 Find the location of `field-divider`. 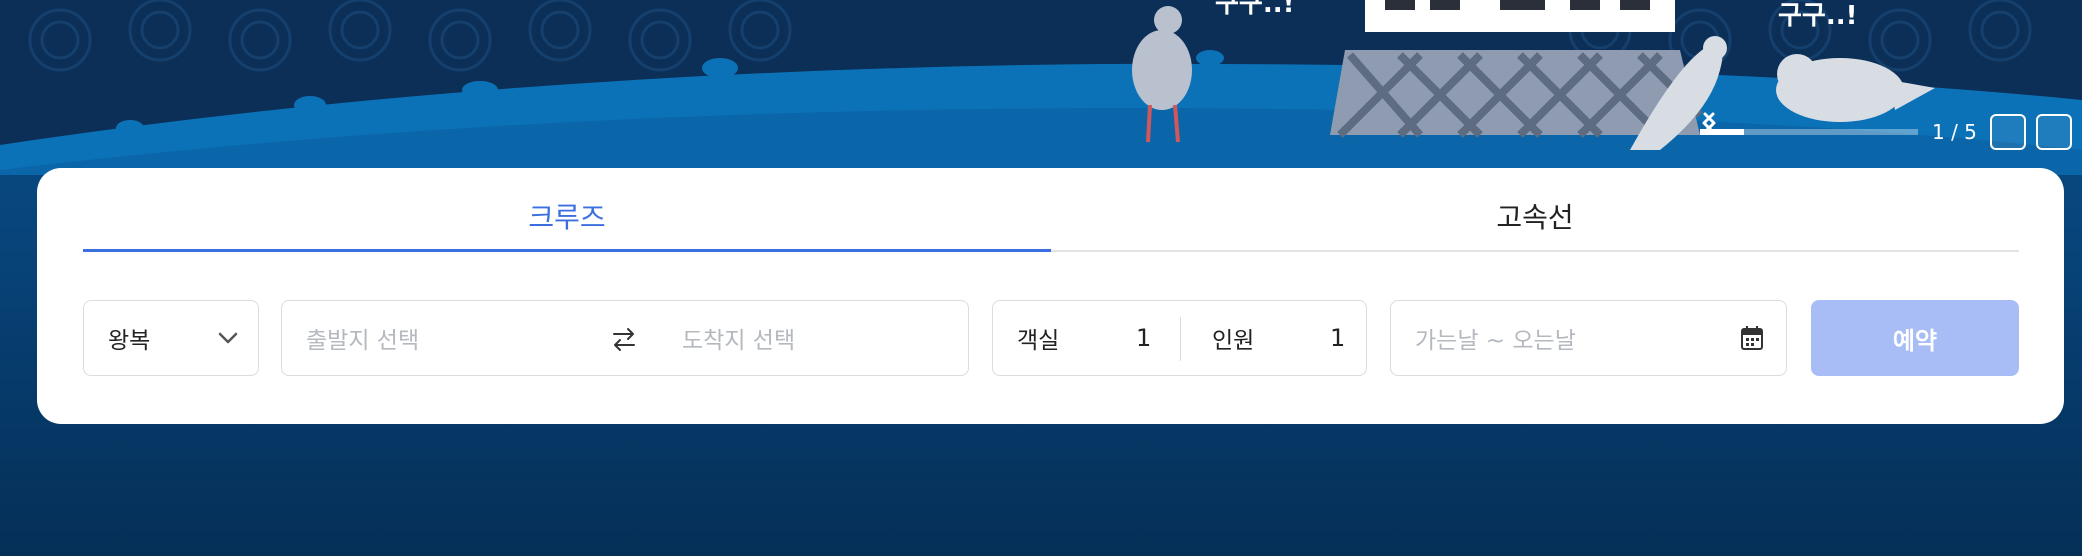

field-divider is located at coordinates (1180, 339).